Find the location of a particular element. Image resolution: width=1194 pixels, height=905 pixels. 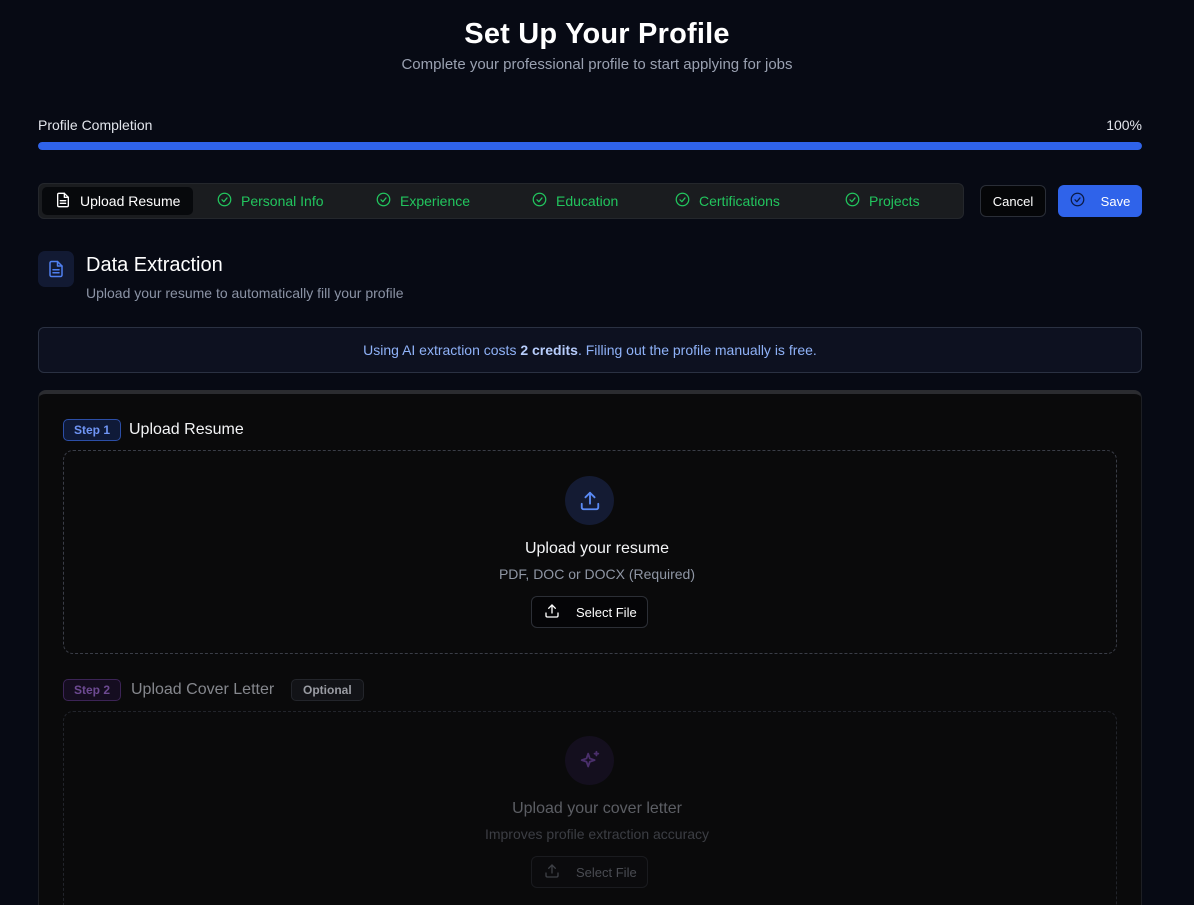

tab-upload-resume: Upload Resume is located at coordinates (118, 201).